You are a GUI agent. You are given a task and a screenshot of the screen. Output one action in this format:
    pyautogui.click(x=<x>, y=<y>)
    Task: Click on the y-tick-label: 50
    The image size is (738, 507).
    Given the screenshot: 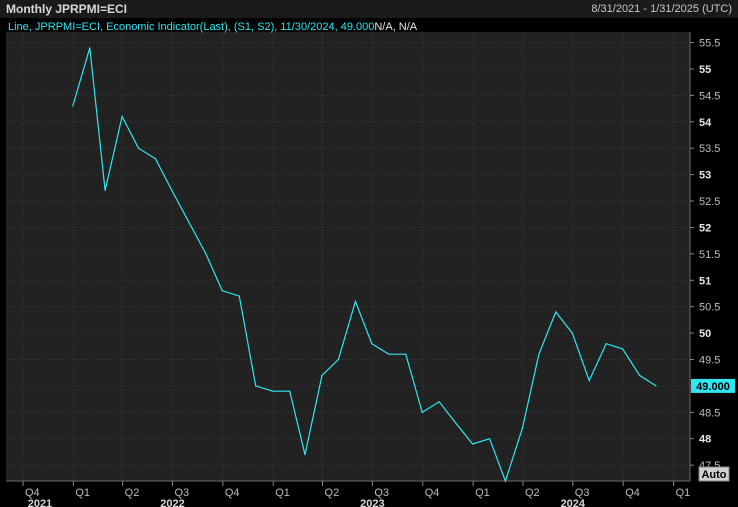 What is the action you would take?
    pyautogui.click(x=705, y=334)
    